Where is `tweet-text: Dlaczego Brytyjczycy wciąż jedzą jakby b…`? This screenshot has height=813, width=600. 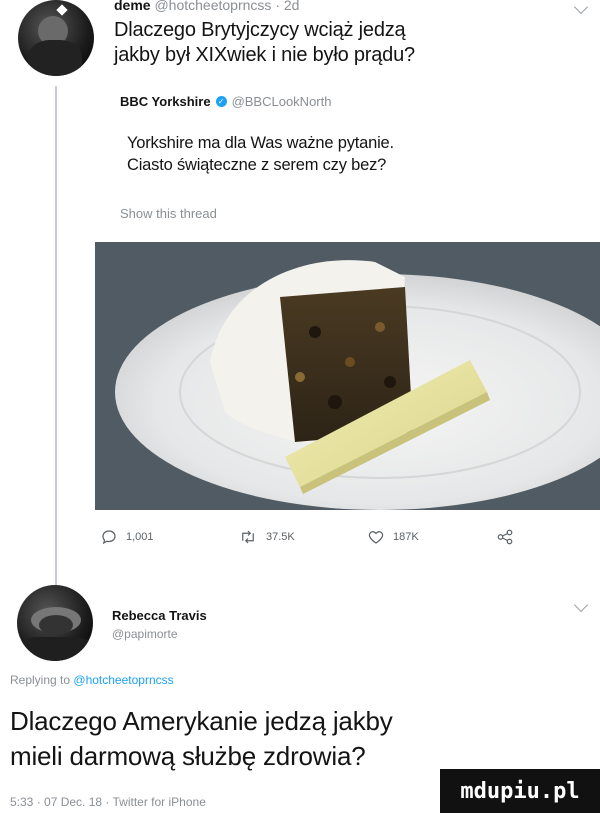
tweet-text: Dlaczego Brytyjczycy wciąż jedzą jakby b… is located at coordinates (264, 43).